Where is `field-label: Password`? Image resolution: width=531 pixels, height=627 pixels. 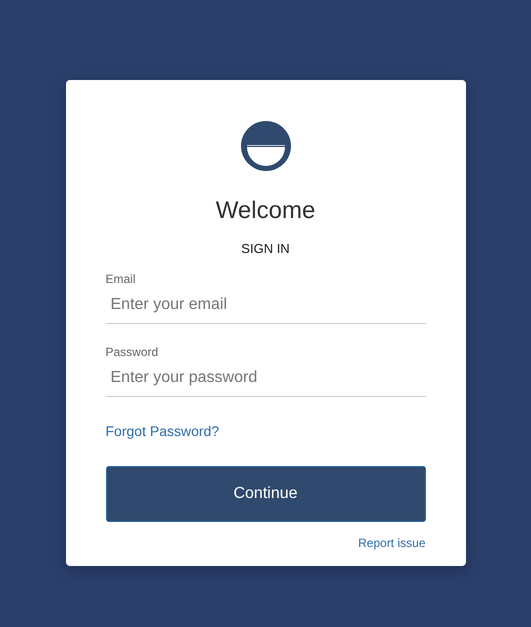
field-label: Password is located at coordinates (133, 352).